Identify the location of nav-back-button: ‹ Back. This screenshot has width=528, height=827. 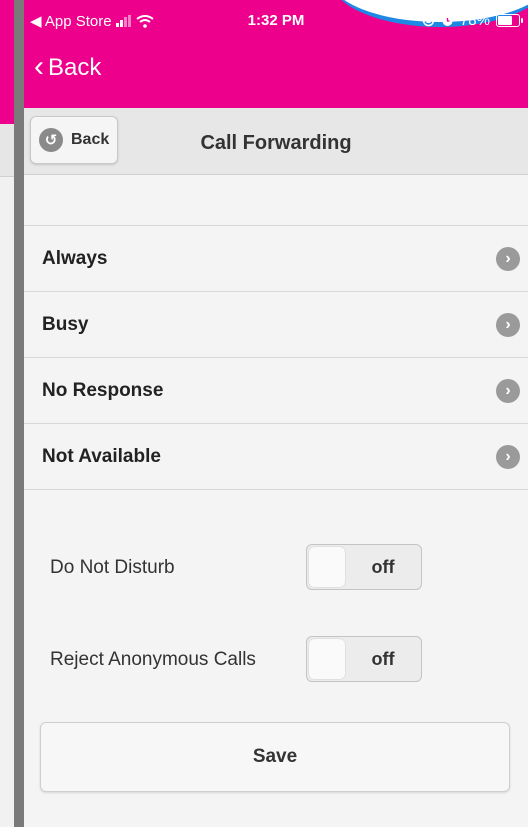
(68, 66).